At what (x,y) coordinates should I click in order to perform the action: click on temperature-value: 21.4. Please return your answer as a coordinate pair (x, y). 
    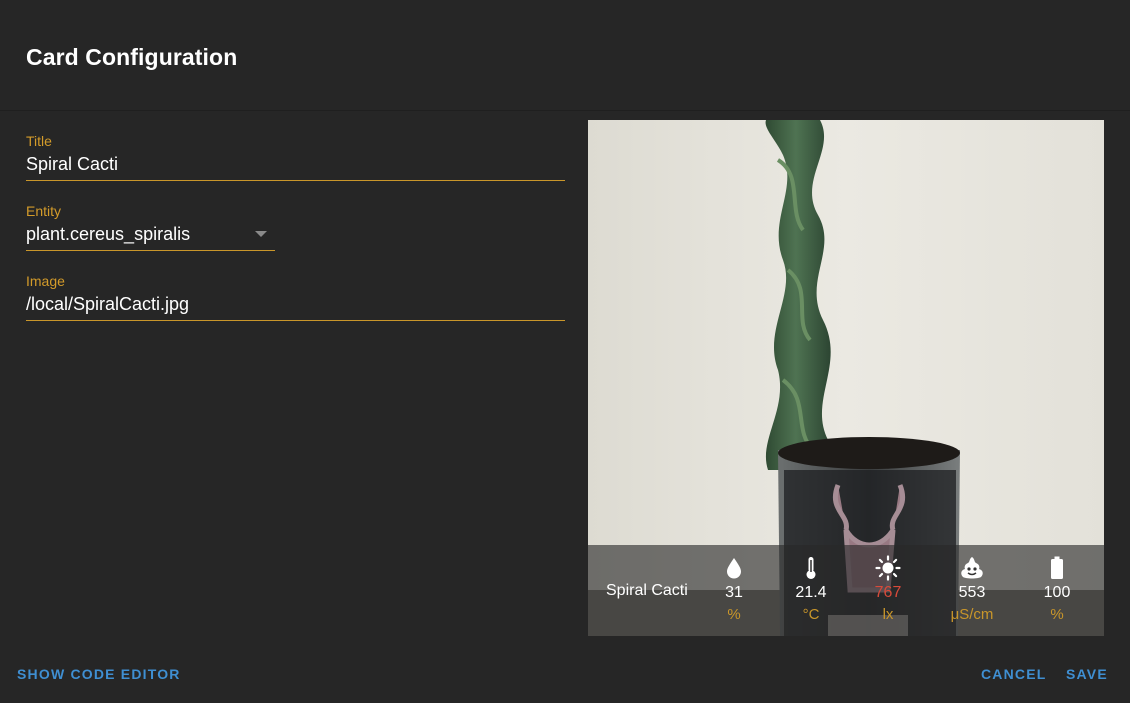
    Looking at the image, I should click on (811, 592).